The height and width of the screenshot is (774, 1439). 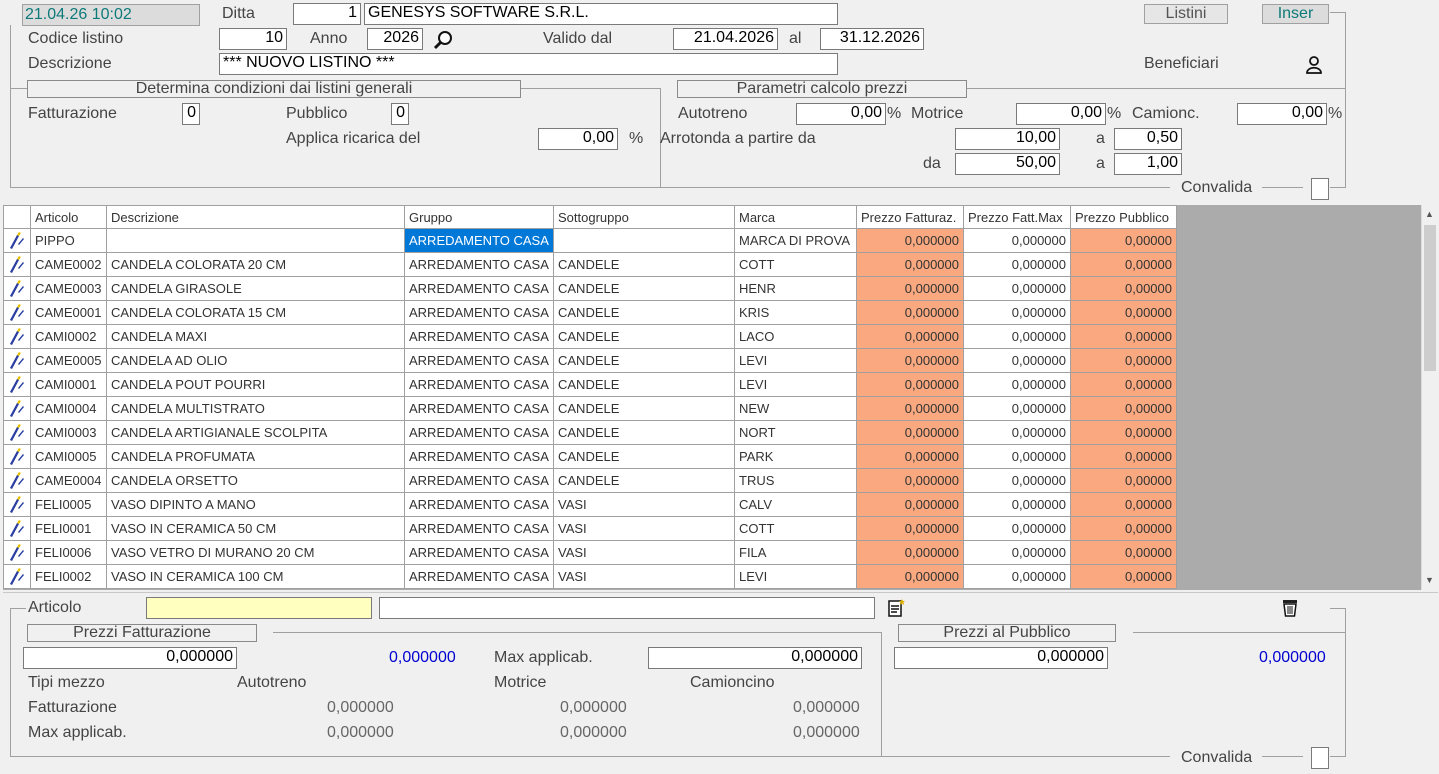 What do you see at coordinates (68, 336) in the screenshot?
I see `cell-articolo: CAMI0002` at bounding box center [68, 336].